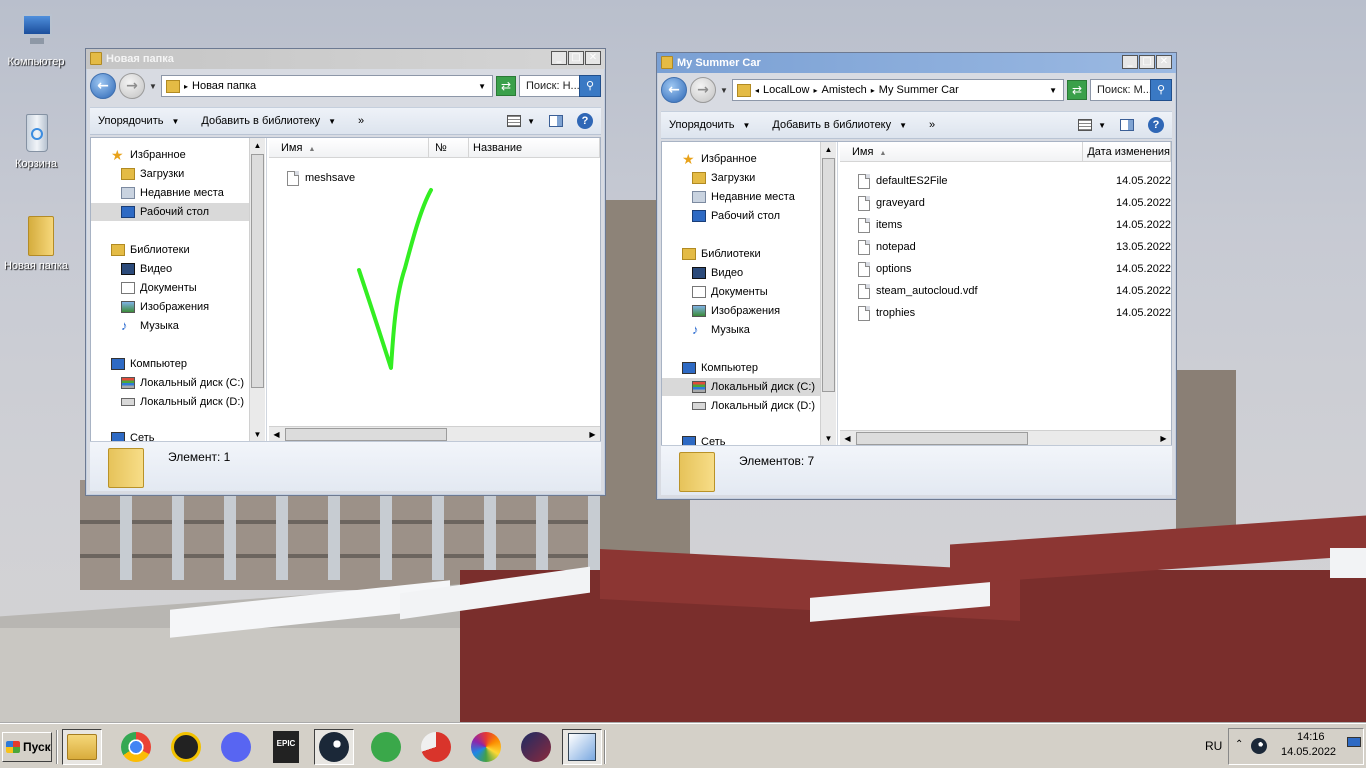  Describe the element at coordinates (334, 747) in the screenshot. I see `taskbar-steam` at that location.